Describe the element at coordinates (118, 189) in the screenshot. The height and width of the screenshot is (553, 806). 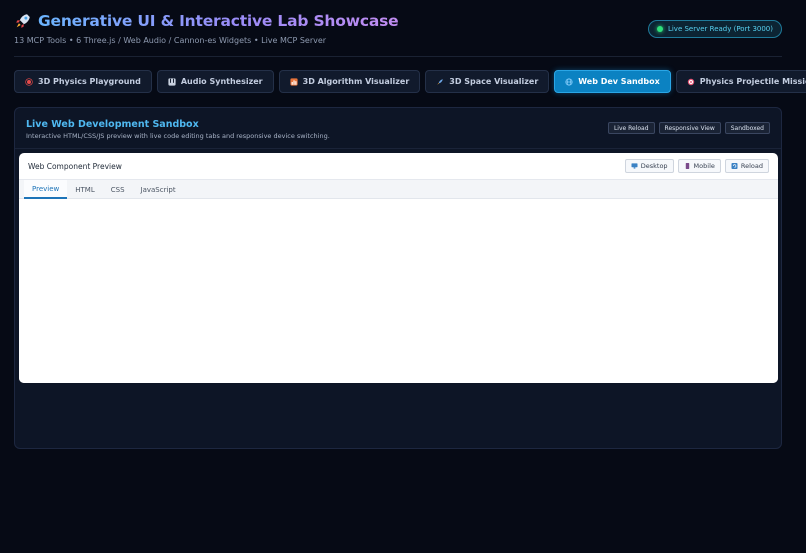
I see `tab-css: CSS` at that location.